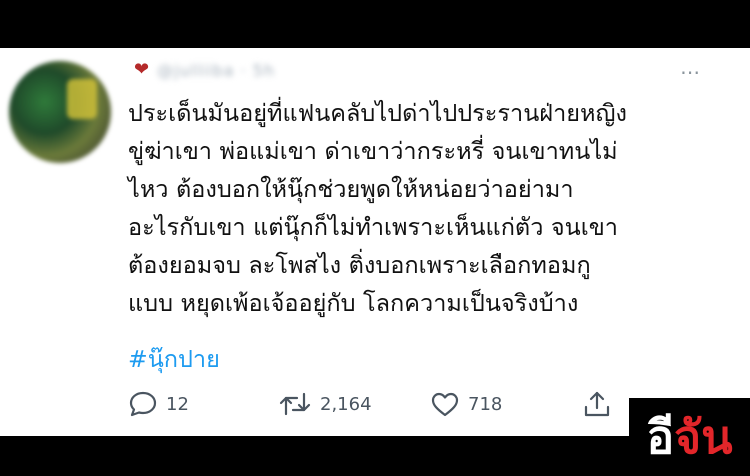 This screenshot has height=476, width=750. Describe the element at coordinates (142, 69) in the screenshot. I see `heart-emoji-icon: ❤` at that location.